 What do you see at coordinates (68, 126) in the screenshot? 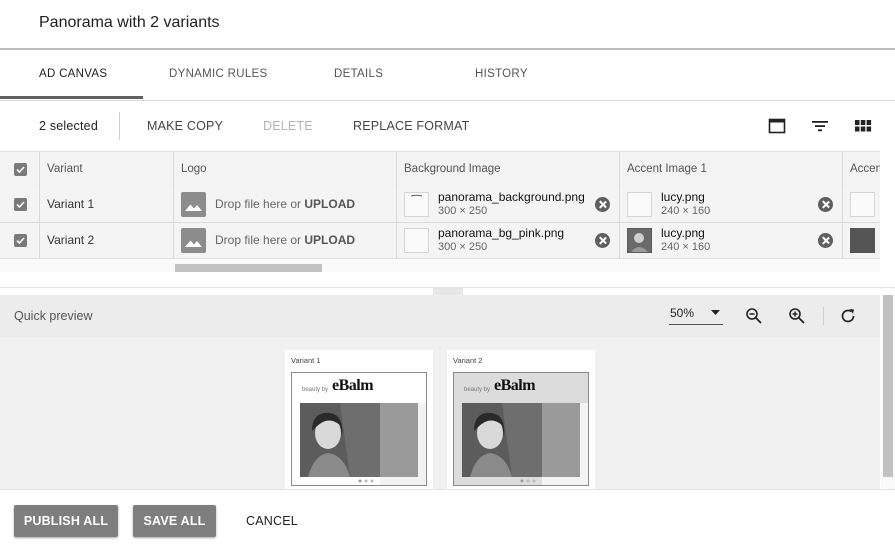
I see `selection-count: 2 selected` at bounding box center [68, 126].